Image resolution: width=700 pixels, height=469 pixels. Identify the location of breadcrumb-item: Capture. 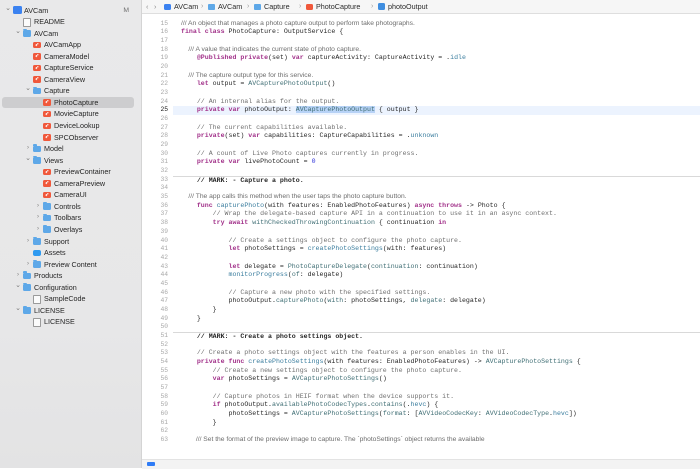
(277, 6).